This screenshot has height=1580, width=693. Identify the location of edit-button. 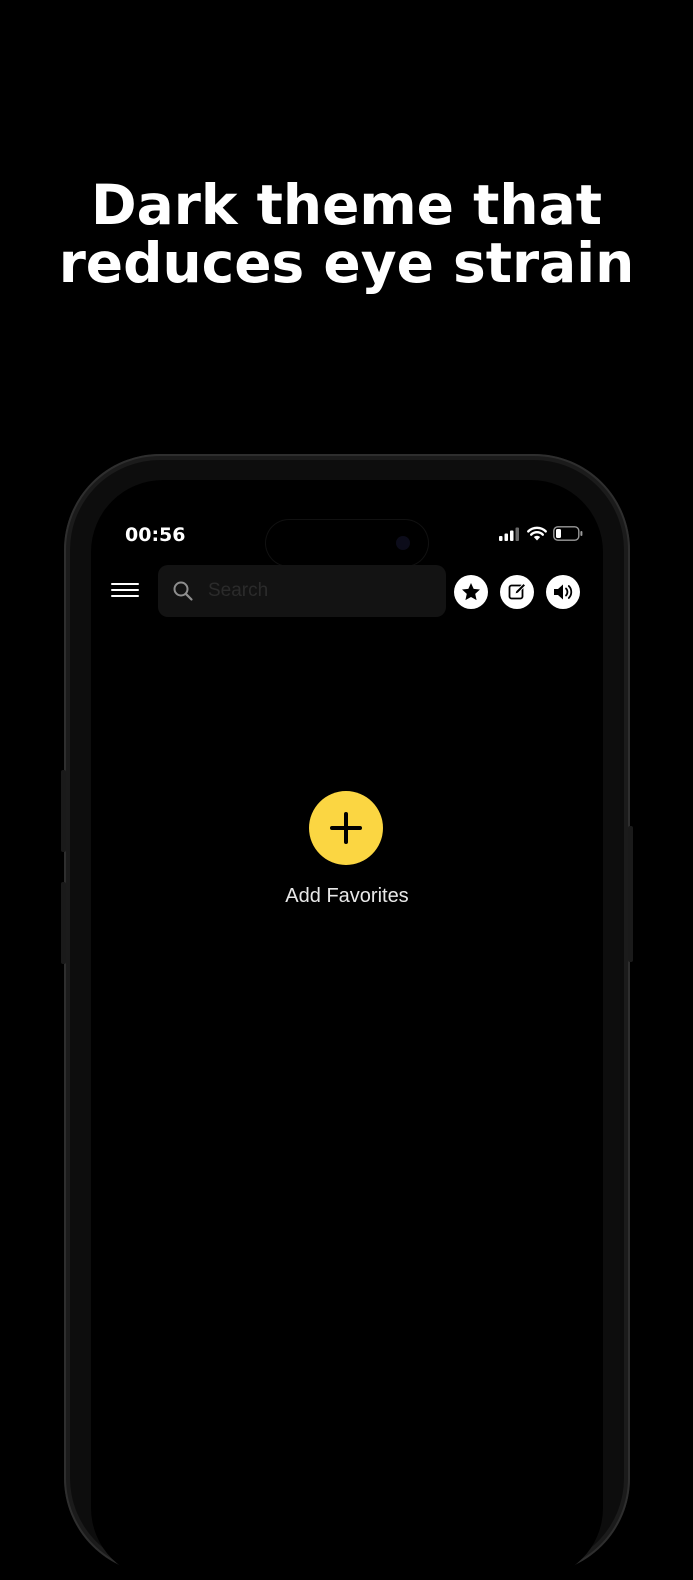
(517, 592).